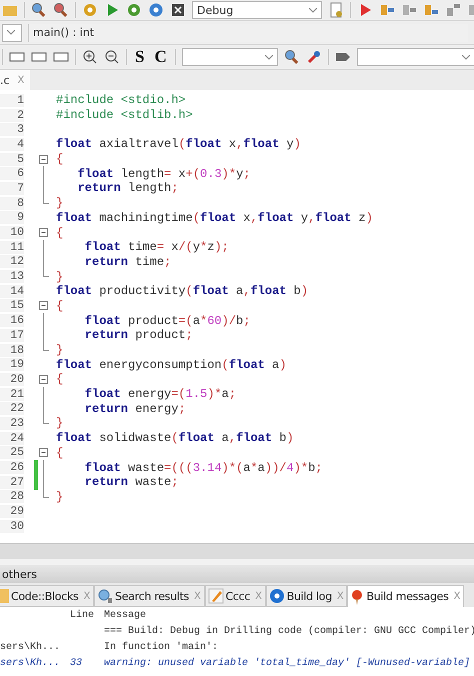 The height and width of the screenshot is (676, 474). I want to click on line-number: 7, so click(12, 188).